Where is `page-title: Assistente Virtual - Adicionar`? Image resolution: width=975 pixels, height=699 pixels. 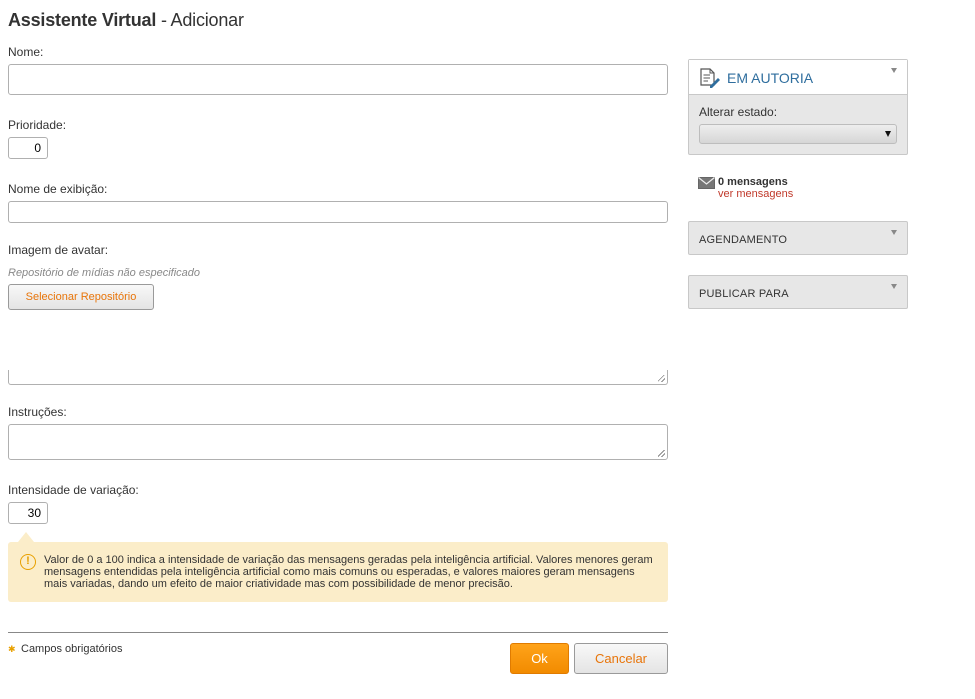
page-title: Assistente Virtual - Adicionar is located at coordinates (126, 20).